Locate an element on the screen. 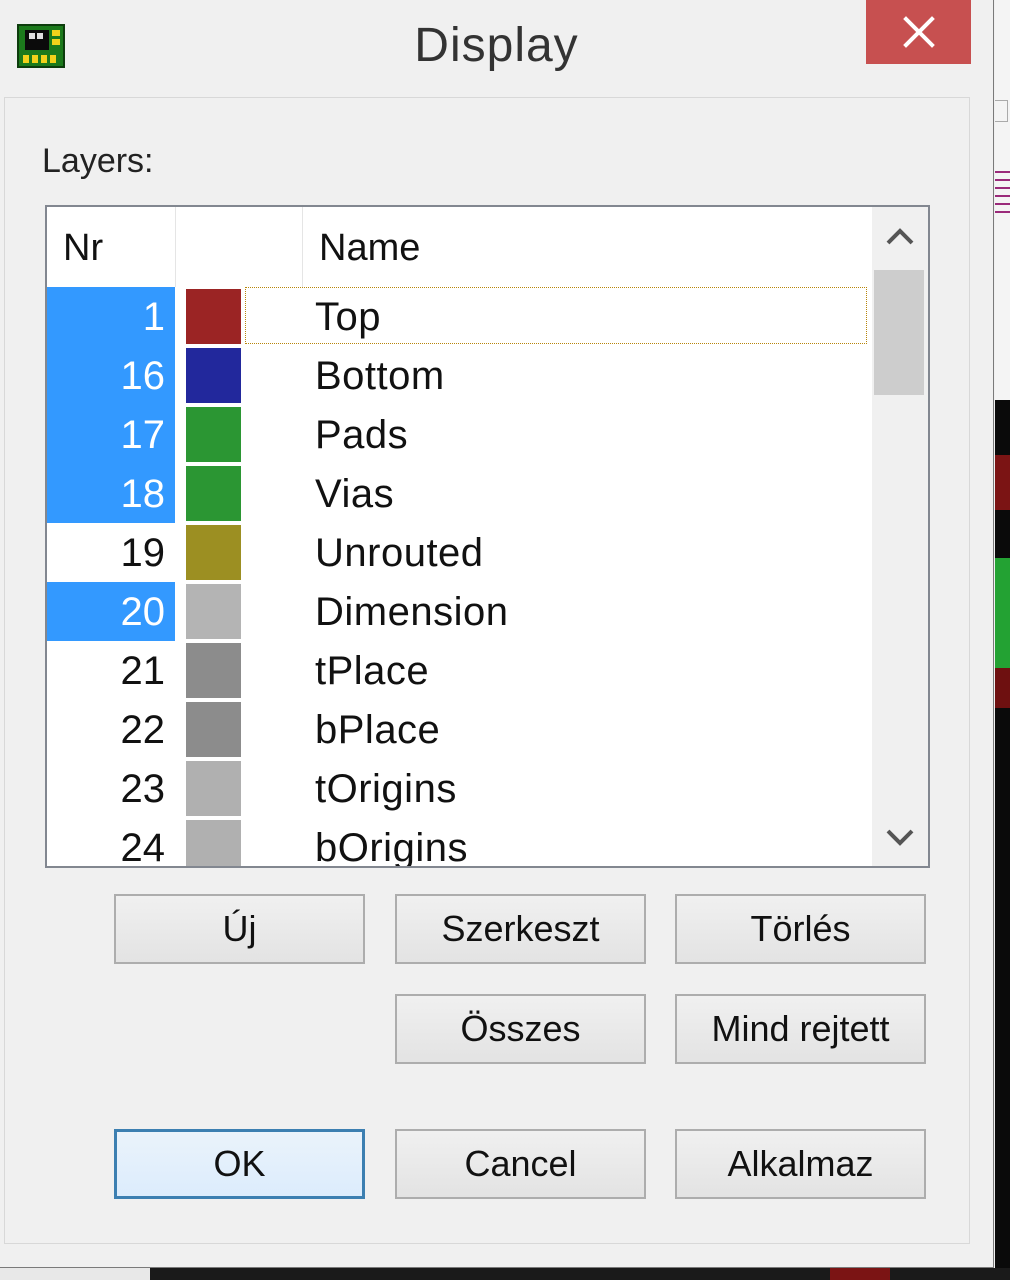 The width and height of the screenshot is (1010, 1280). layer-row: 24 bOrigins is located at coordinates (459, 843).